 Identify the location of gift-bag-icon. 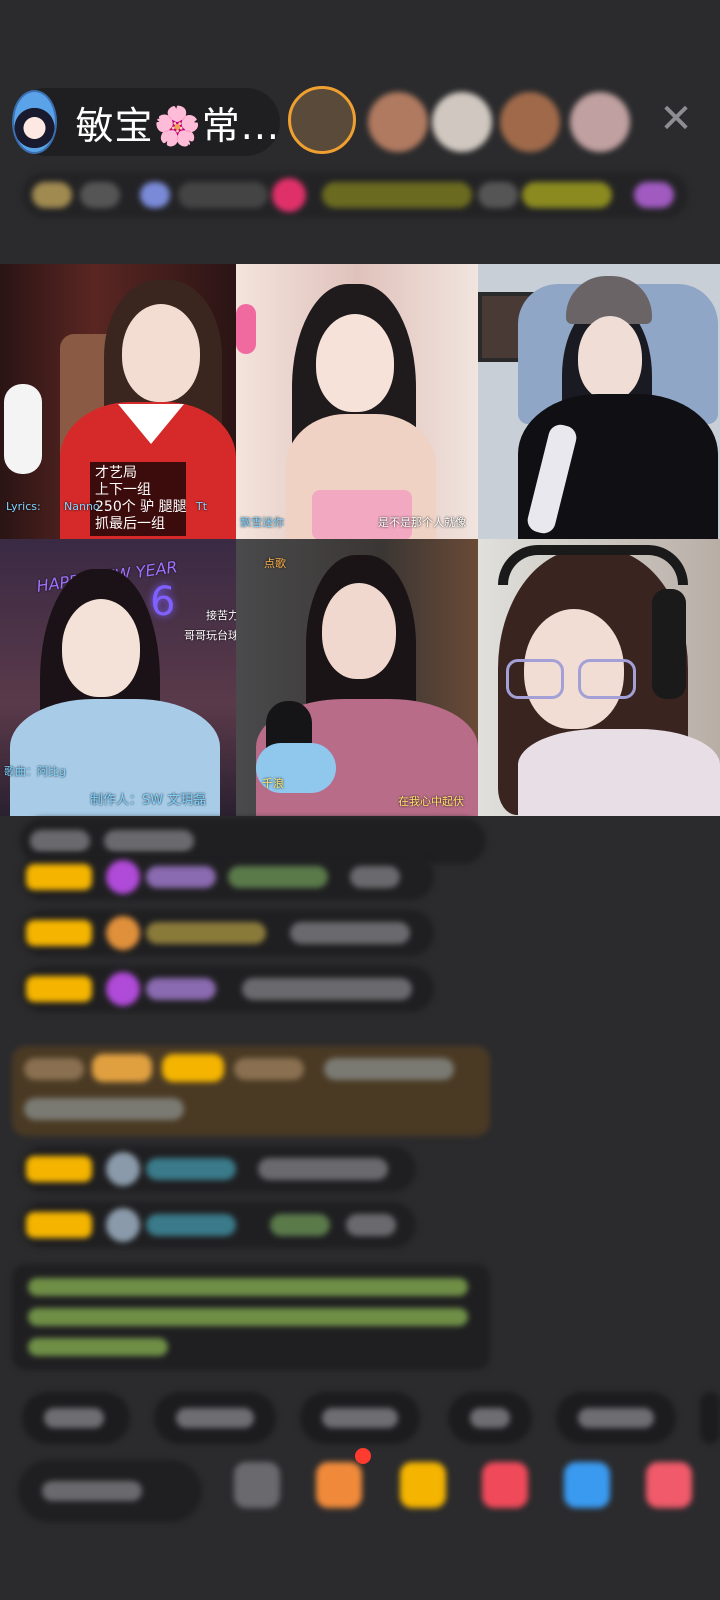
(423, 1485).